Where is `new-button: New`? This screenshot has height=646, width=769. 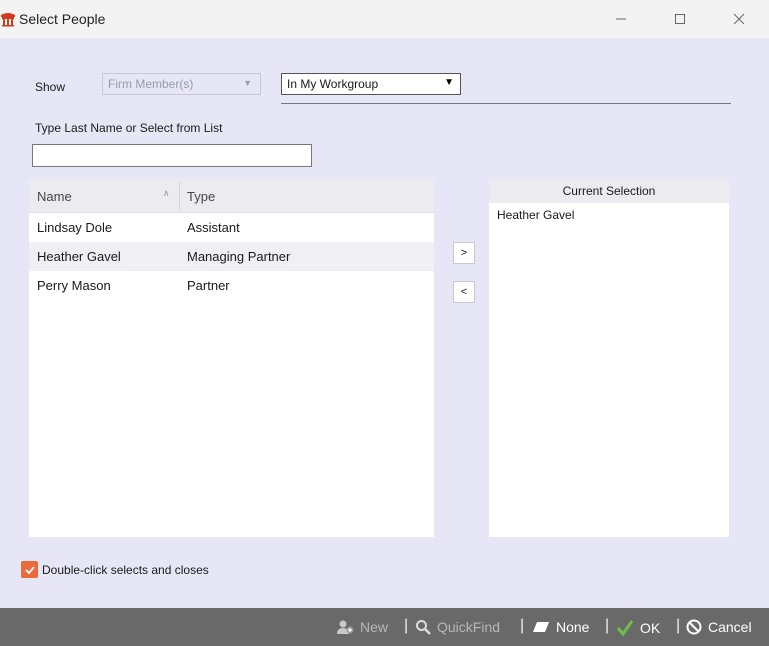 new-button: New is located at coordinates (362, 627).